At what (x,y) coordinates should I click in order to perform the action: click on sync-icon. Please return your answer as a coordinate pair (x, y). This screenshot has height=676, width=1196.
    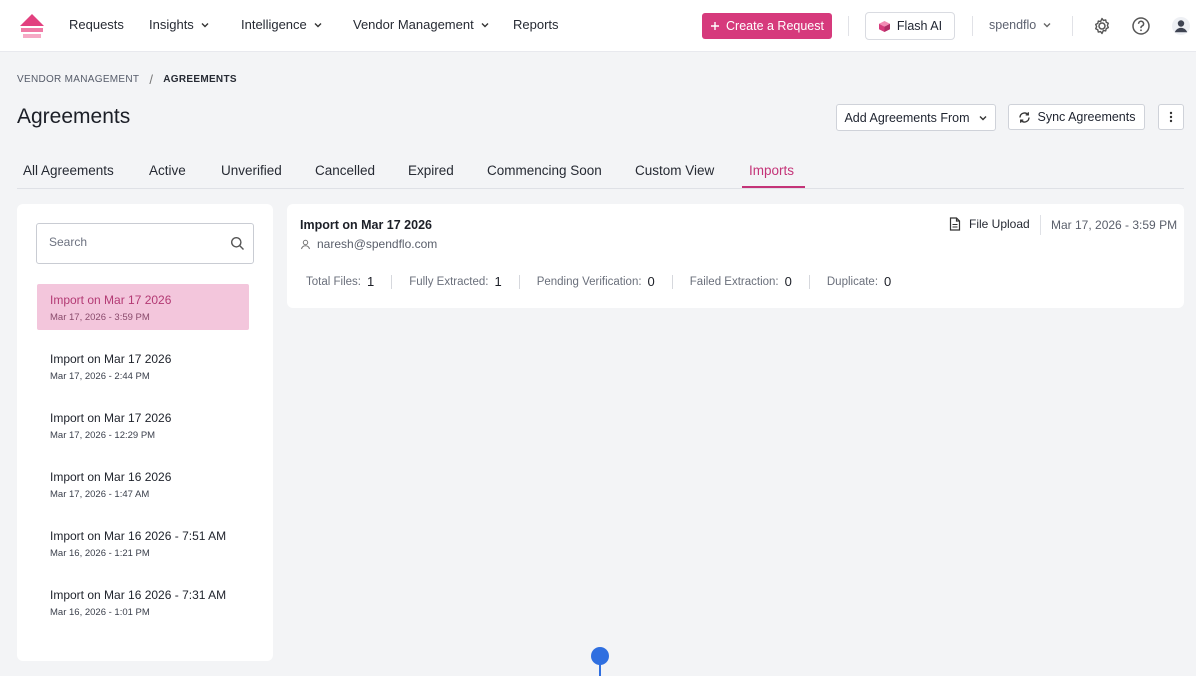
    Looking at the image, I should click on (1024, 117).